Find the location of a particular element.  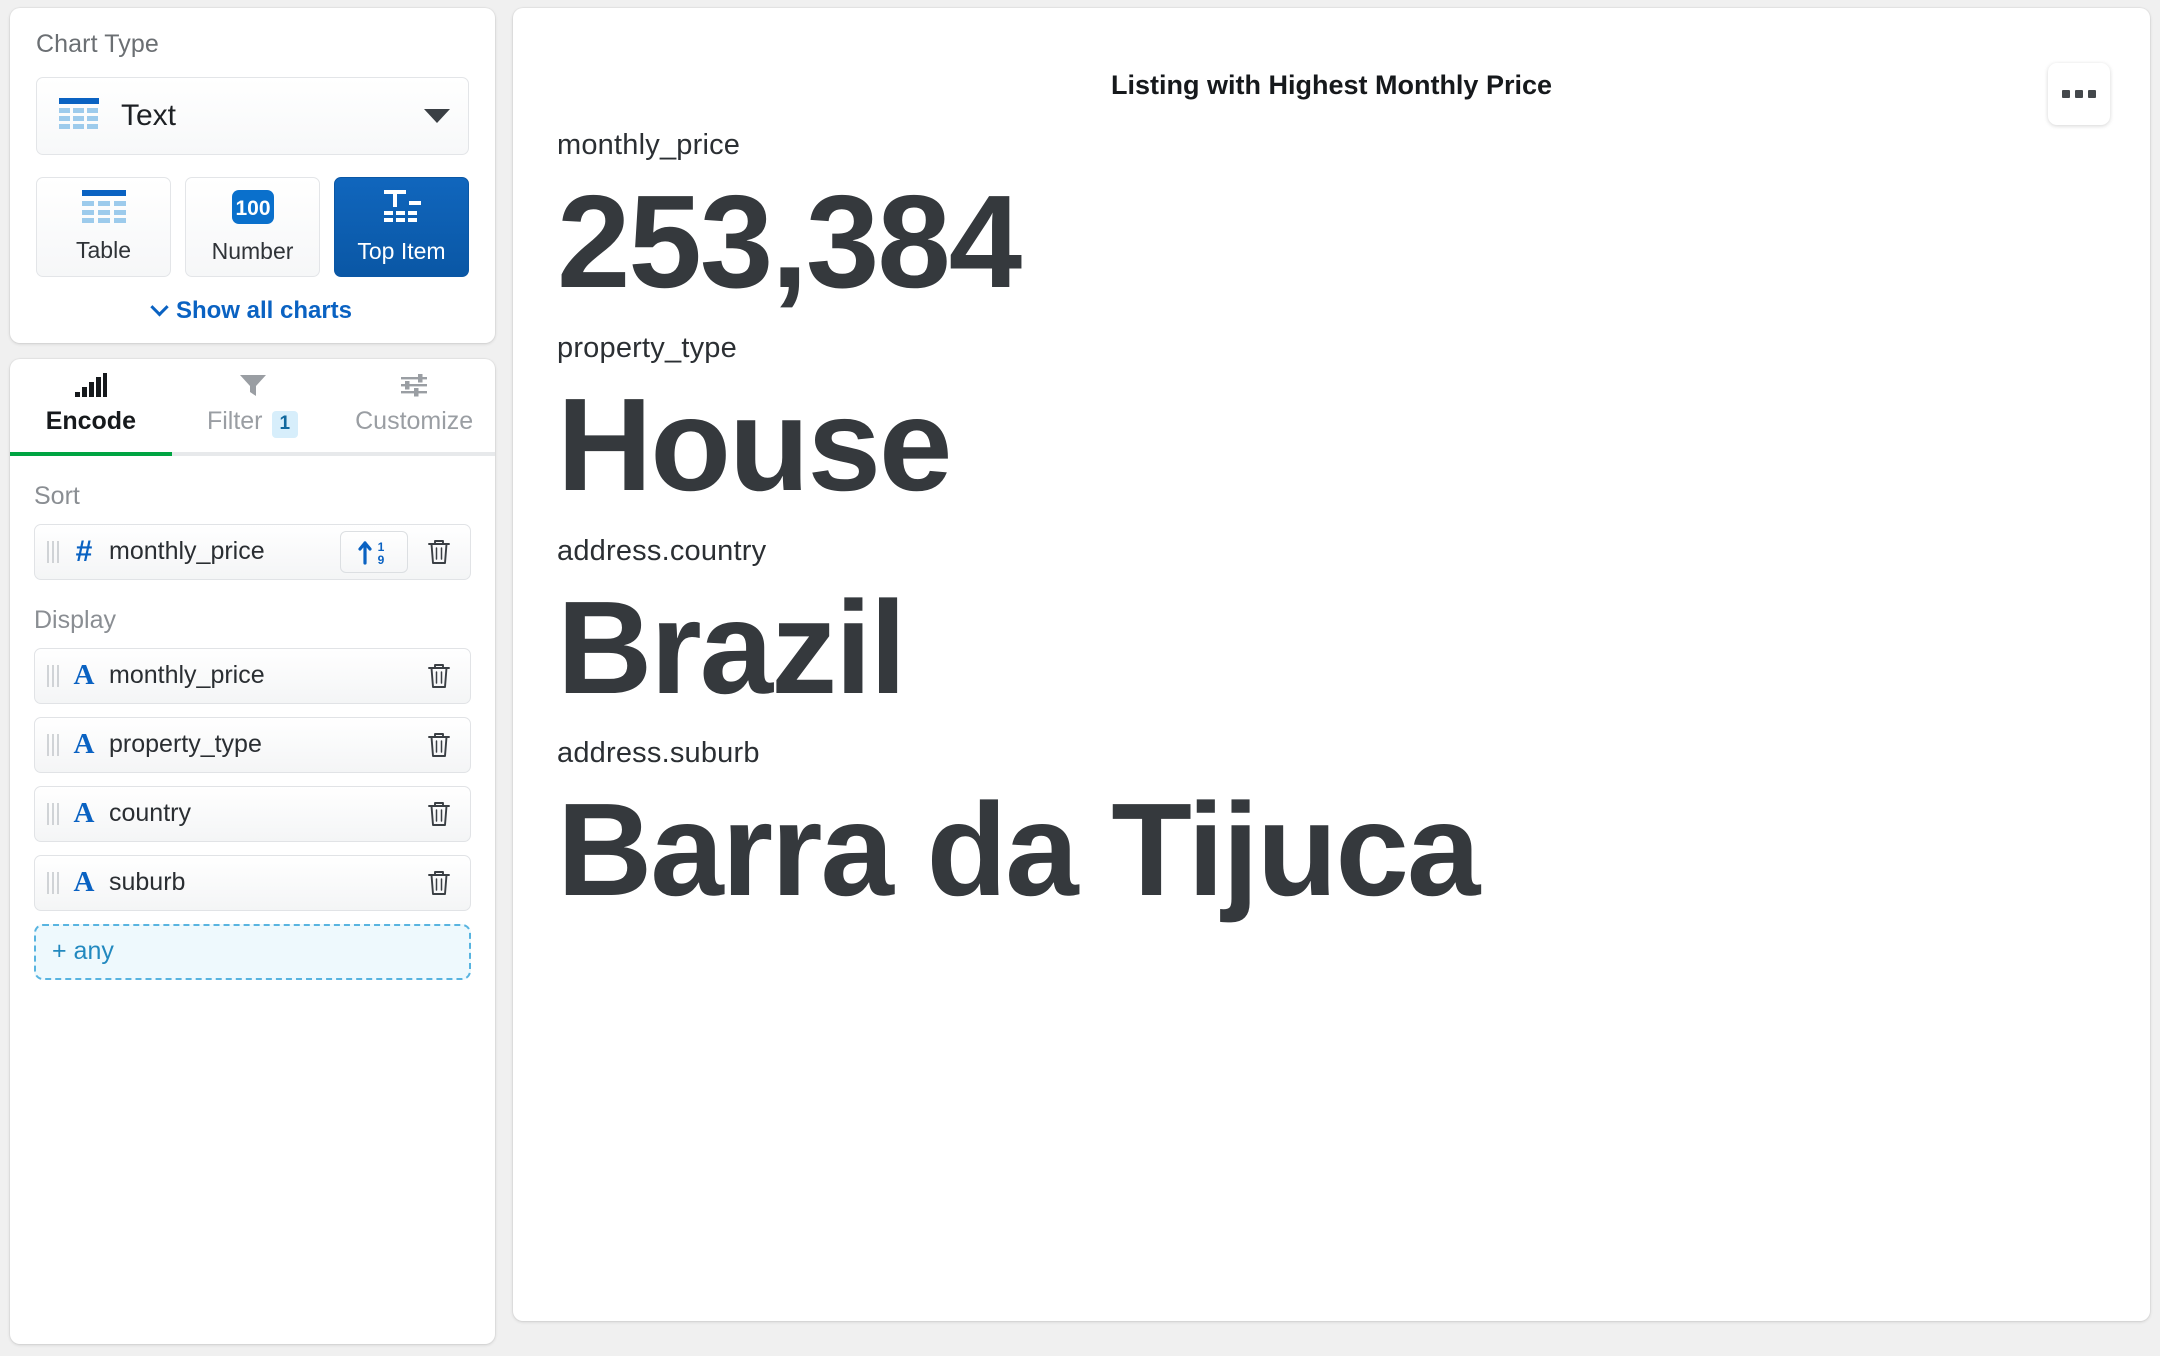

top-item-field-value: 253,384 is located at coordinates (789, 241).